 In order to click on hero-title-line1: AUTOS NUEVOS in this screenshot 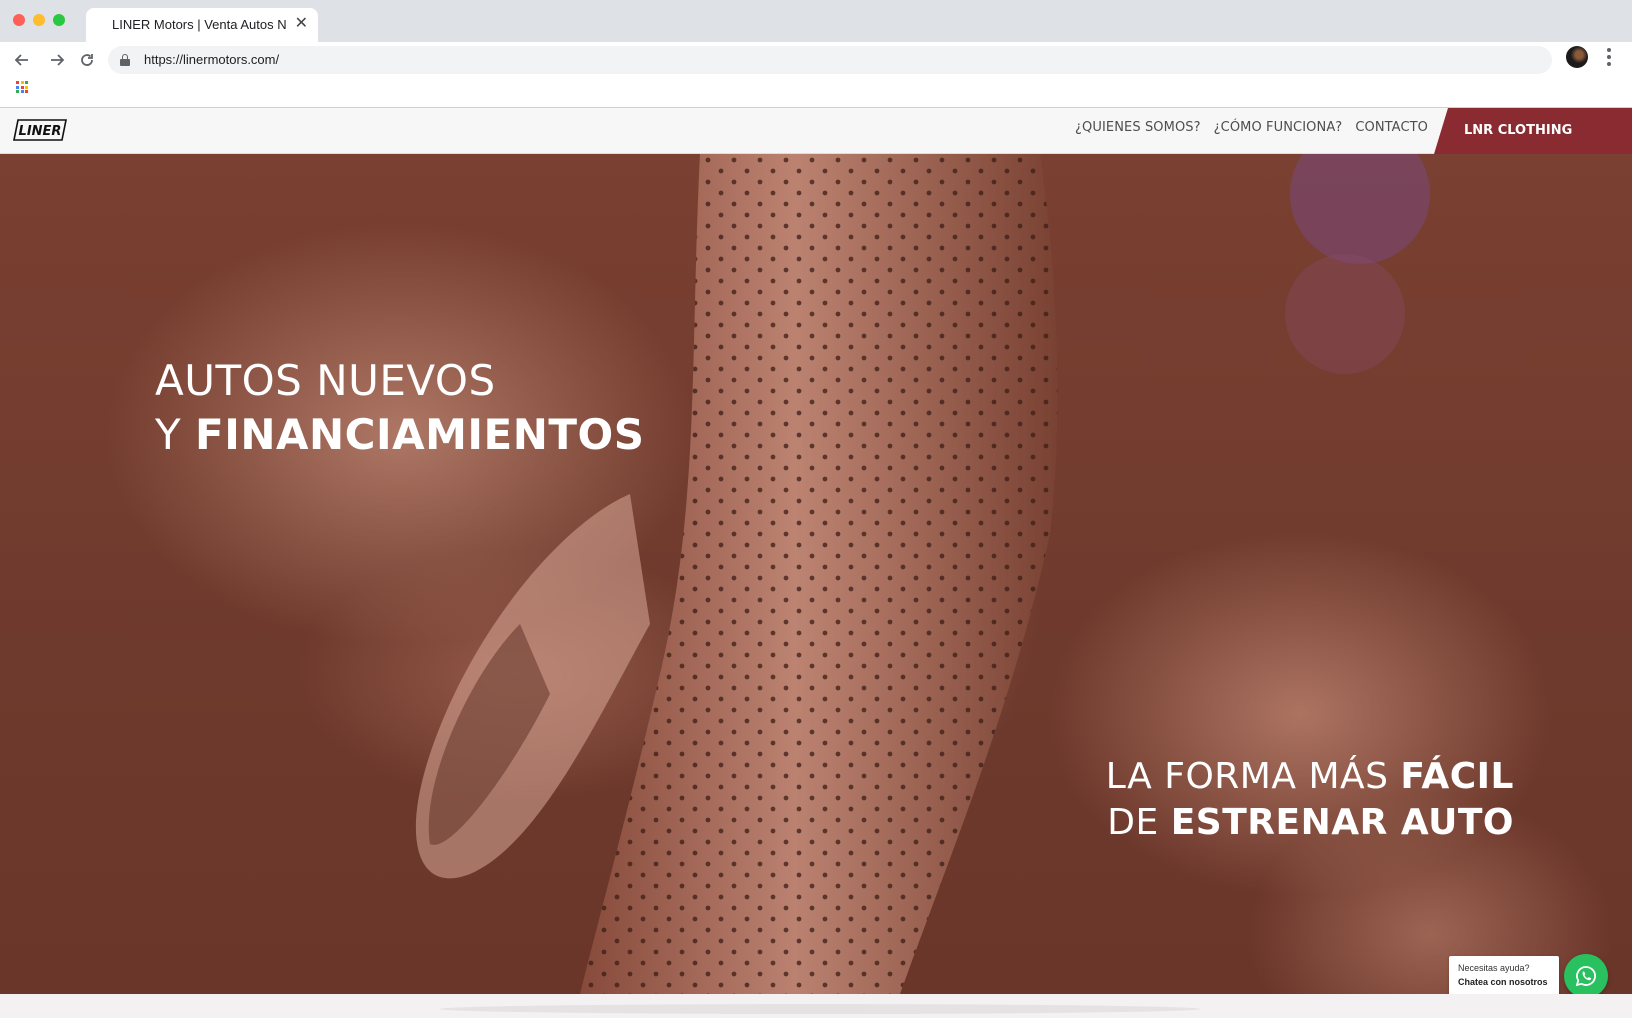, I will do `click(325, 380)`.